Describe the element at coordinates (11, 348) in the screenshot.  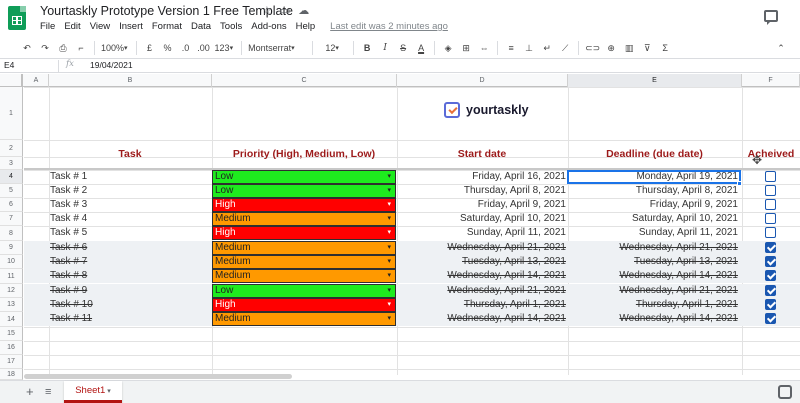
I see `row-header-16: 16` at that location.